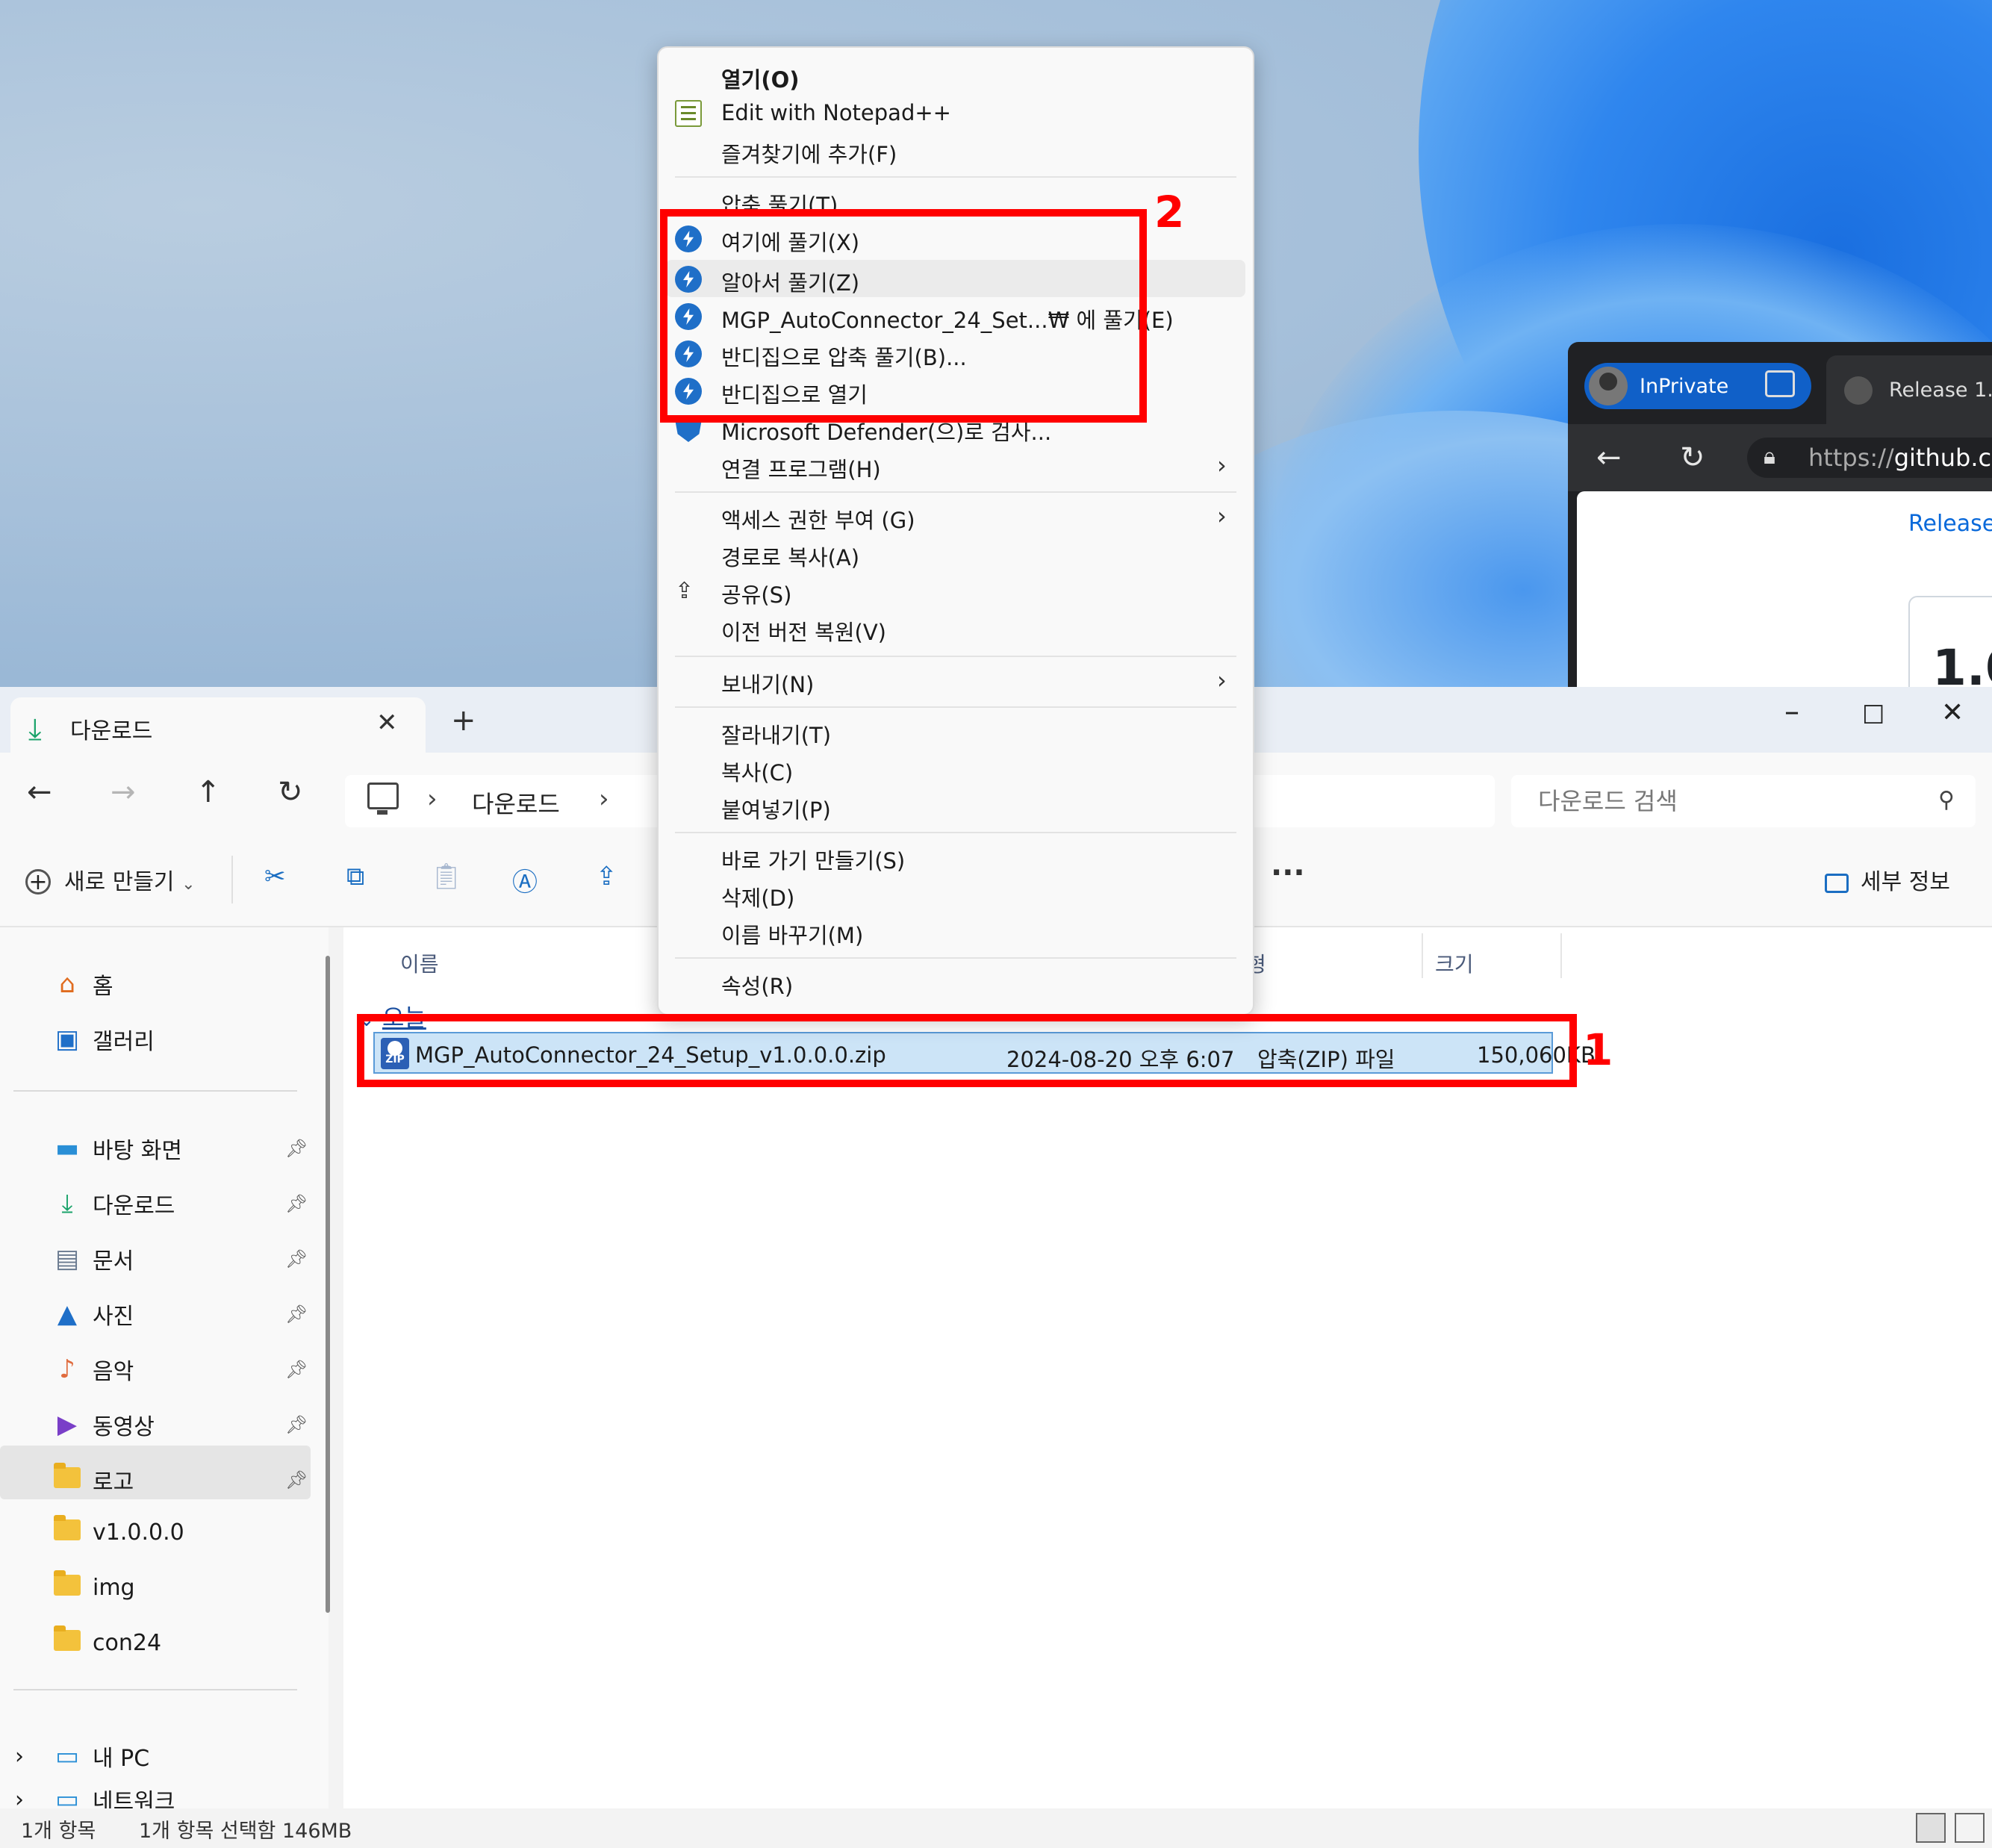 The height and width of the screenshot is (1848, 1992). Describe the element at coordinates (103, 987) in the screenshot. I see `sidebar-item-label: 홈` at that location.